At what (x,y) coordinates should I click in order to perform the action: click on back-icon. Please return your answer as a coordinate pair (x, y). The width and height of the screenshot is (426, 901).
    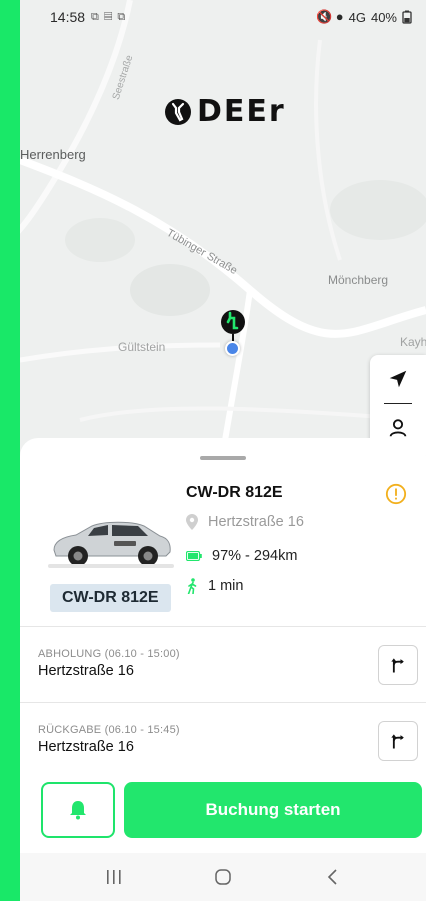
    Looking at the image, I should click on (332, 877).